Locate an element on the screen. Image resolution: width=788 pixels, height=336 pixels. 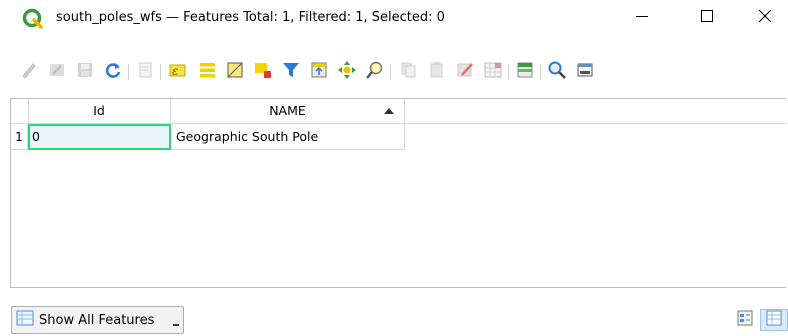
filter-select-button is located at coordinates (291, 72).